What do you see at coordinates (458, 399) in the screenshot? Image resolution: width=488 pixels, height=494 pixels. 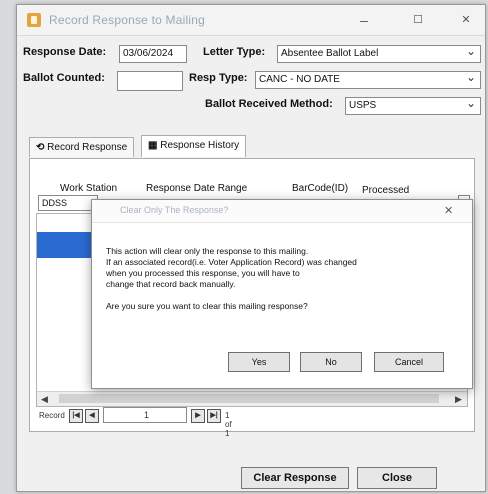 I see `scroll-right-icon: ▶` at bounding box center [458, 399].